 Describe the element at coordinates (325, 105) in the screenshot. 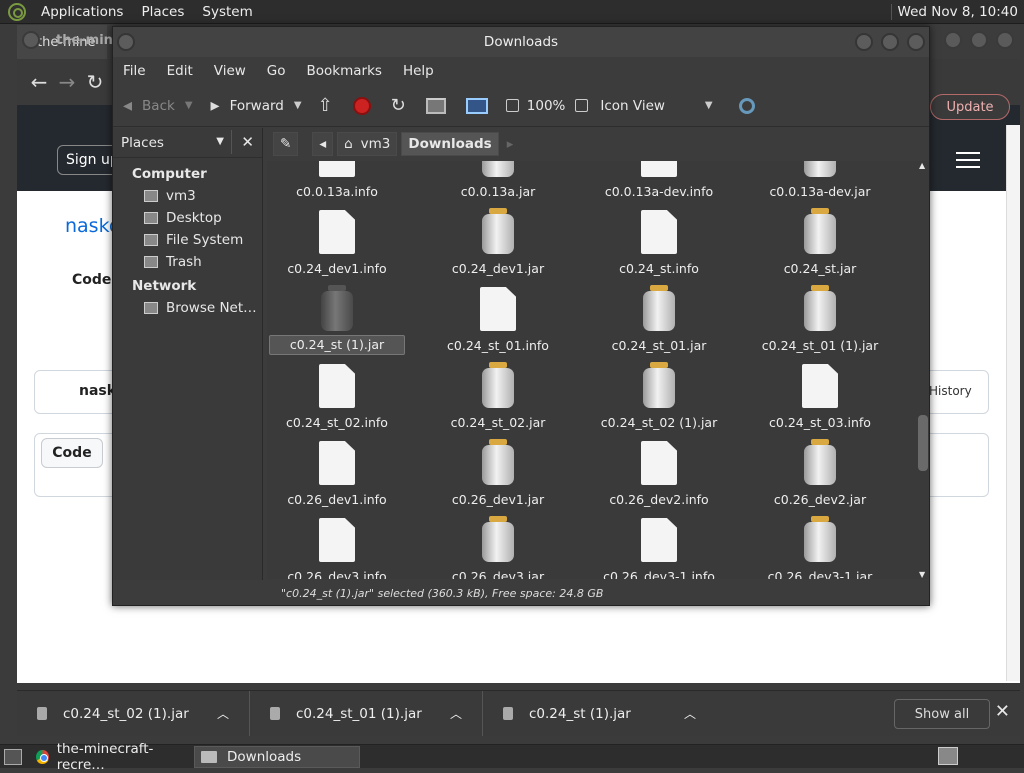

I see `up-arrow-icon: ⇧` at that location.